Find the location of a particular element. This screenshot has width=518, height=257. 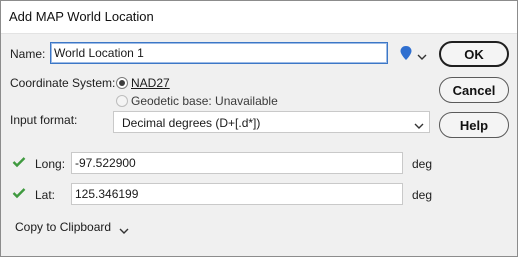

long-checkmark-icon is located at coordinates (19, 162).